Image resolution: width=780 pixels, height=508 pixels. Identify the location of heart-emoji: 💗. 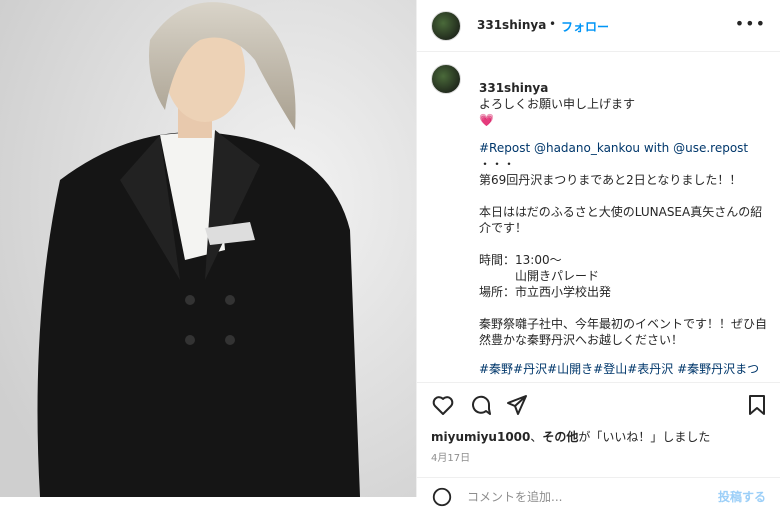
(486, 120).